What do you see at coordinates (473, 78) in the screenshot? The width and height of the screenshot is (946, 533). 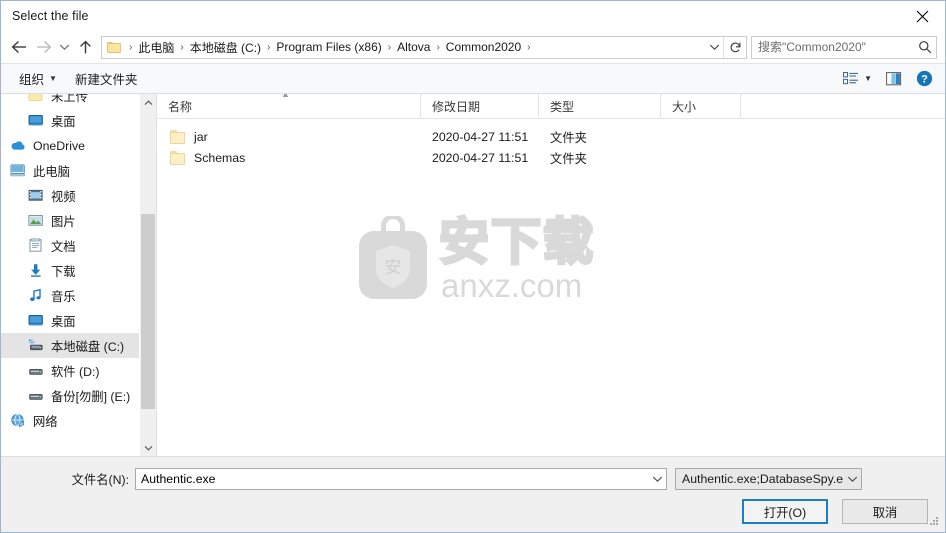 I see `toolbar: 组织 ▼ 新建文件夹 ▼ ?` at bounding box center [473, 78].